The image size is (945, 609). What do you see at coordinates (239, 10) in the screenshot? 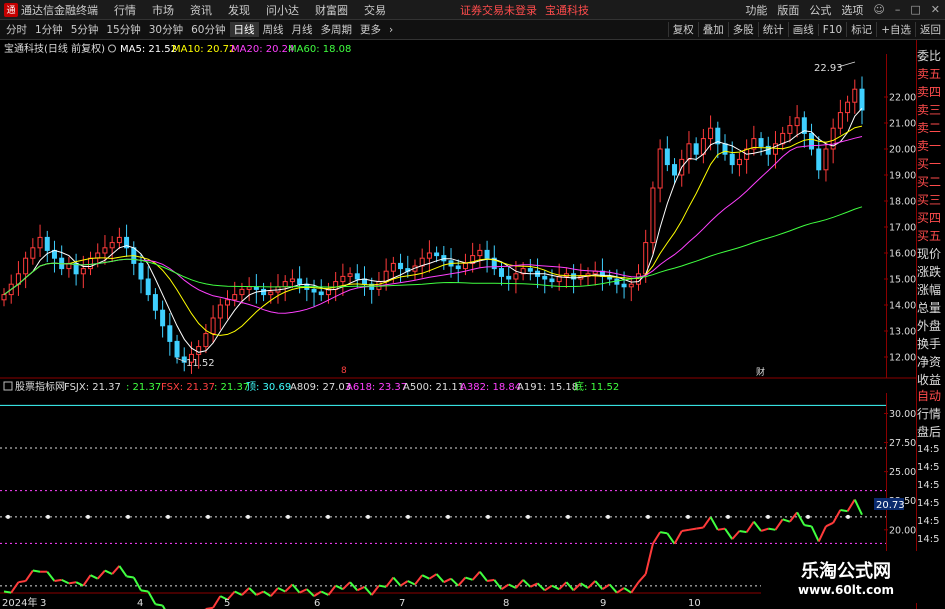
I see `menu-item-discover: 发现` at bounding box center [239, 10].